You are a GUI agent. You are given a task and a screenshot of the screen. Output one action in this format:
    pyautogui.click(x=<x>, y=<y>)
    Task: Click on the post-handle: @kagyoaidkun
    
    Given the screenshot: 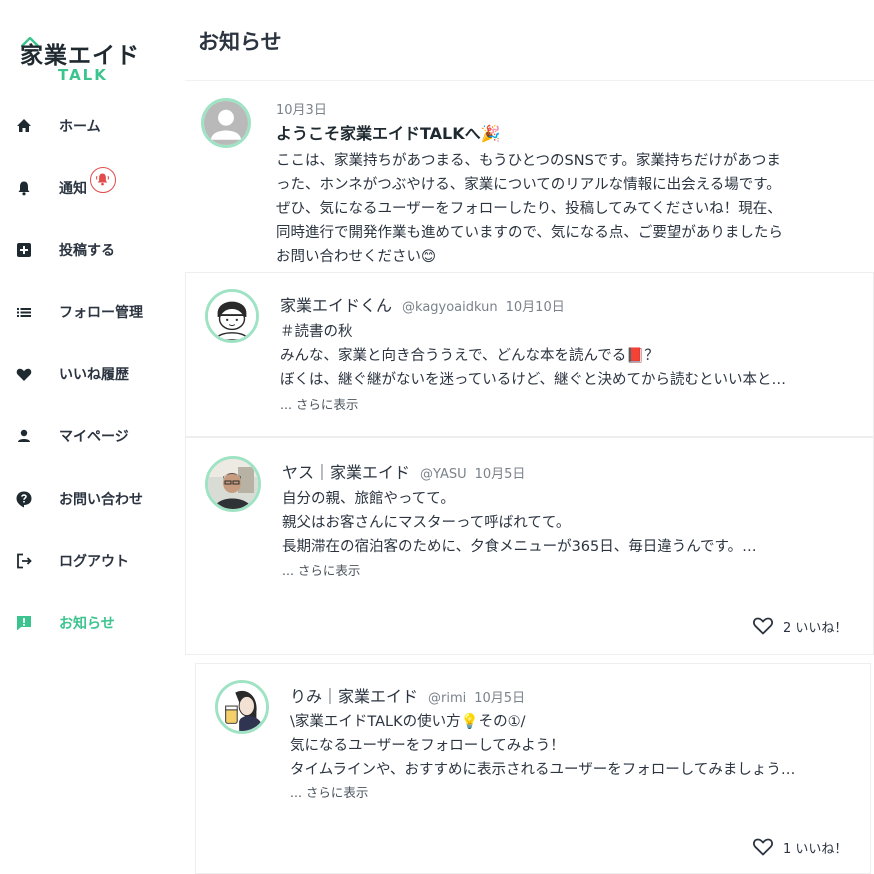 What is the action you would take?
    pyautogui.click(x=450, y=307)
    